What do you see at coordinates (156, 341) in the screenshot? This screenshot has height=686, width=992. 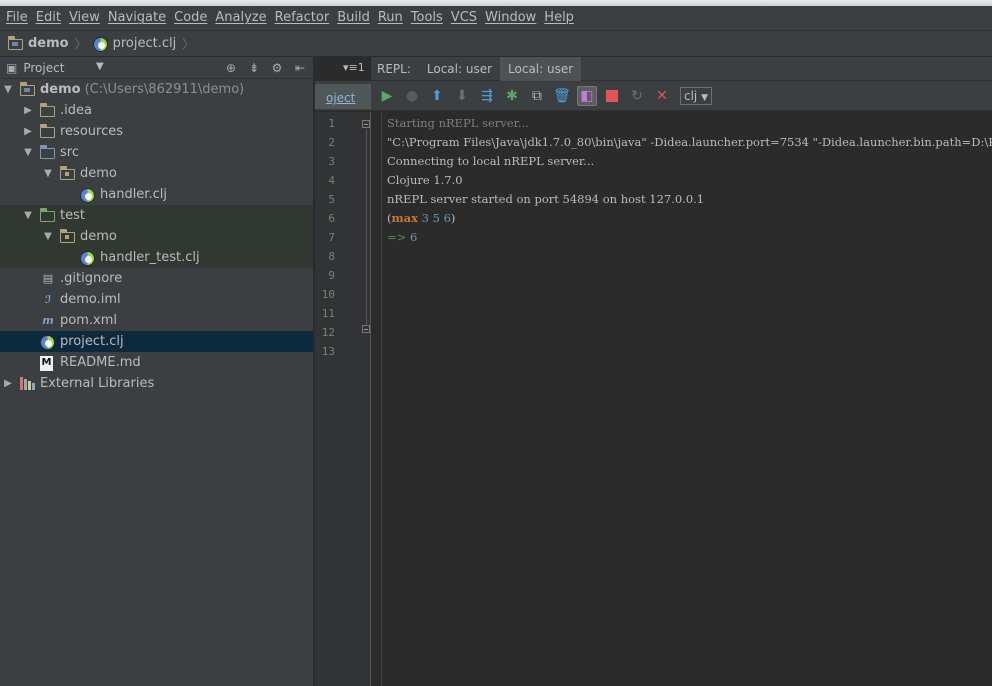 I see `tree-item-project-clj: ▶project.clj` at bounding box center [156, 341].